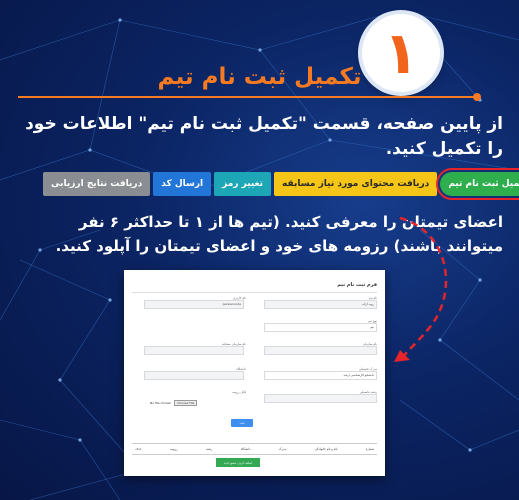 Image resolution: width=519 pixels, height=500 pixels. What do you see at coordinates (320, 327) in the screenshot?
I see `team-type-input: تیم` at bounding box center [320, 327].